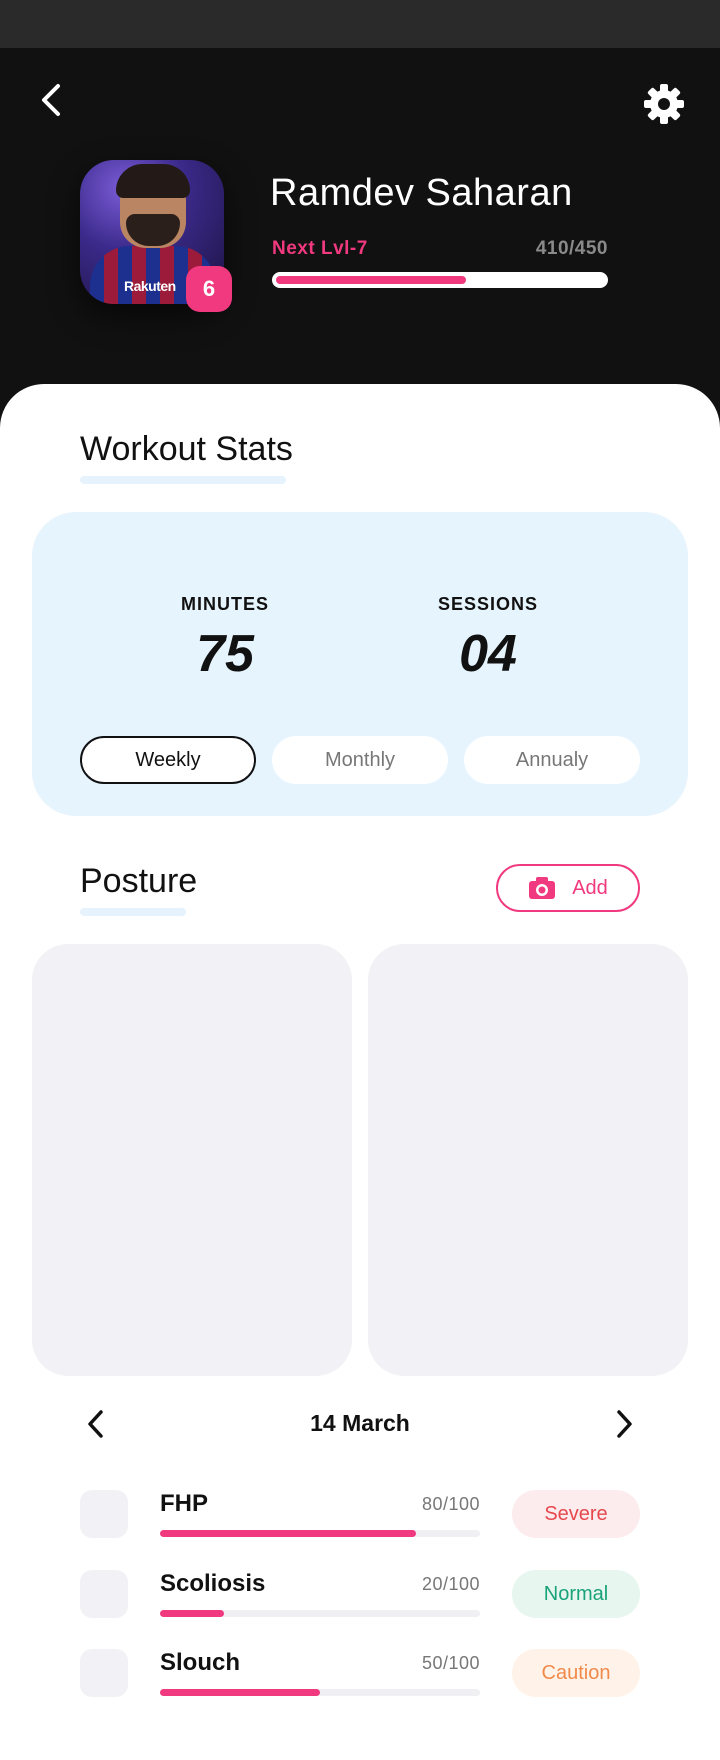  What do you see at coordinates (225, 604) in the screenshot?
I see `minutes-label: MINUTES` at bounding box center [225, 604].